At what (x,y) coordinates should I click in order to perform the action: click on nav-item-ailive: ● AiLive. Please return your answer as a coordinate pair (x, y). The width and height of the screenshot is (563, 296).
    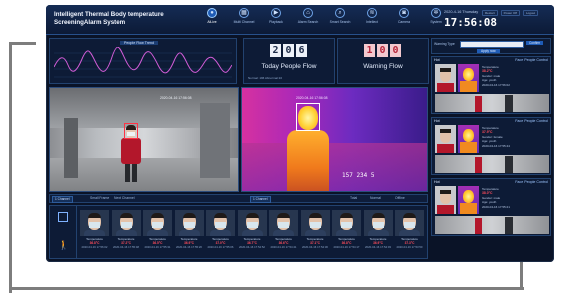
    Looking at the image, I should click on (212, 20).